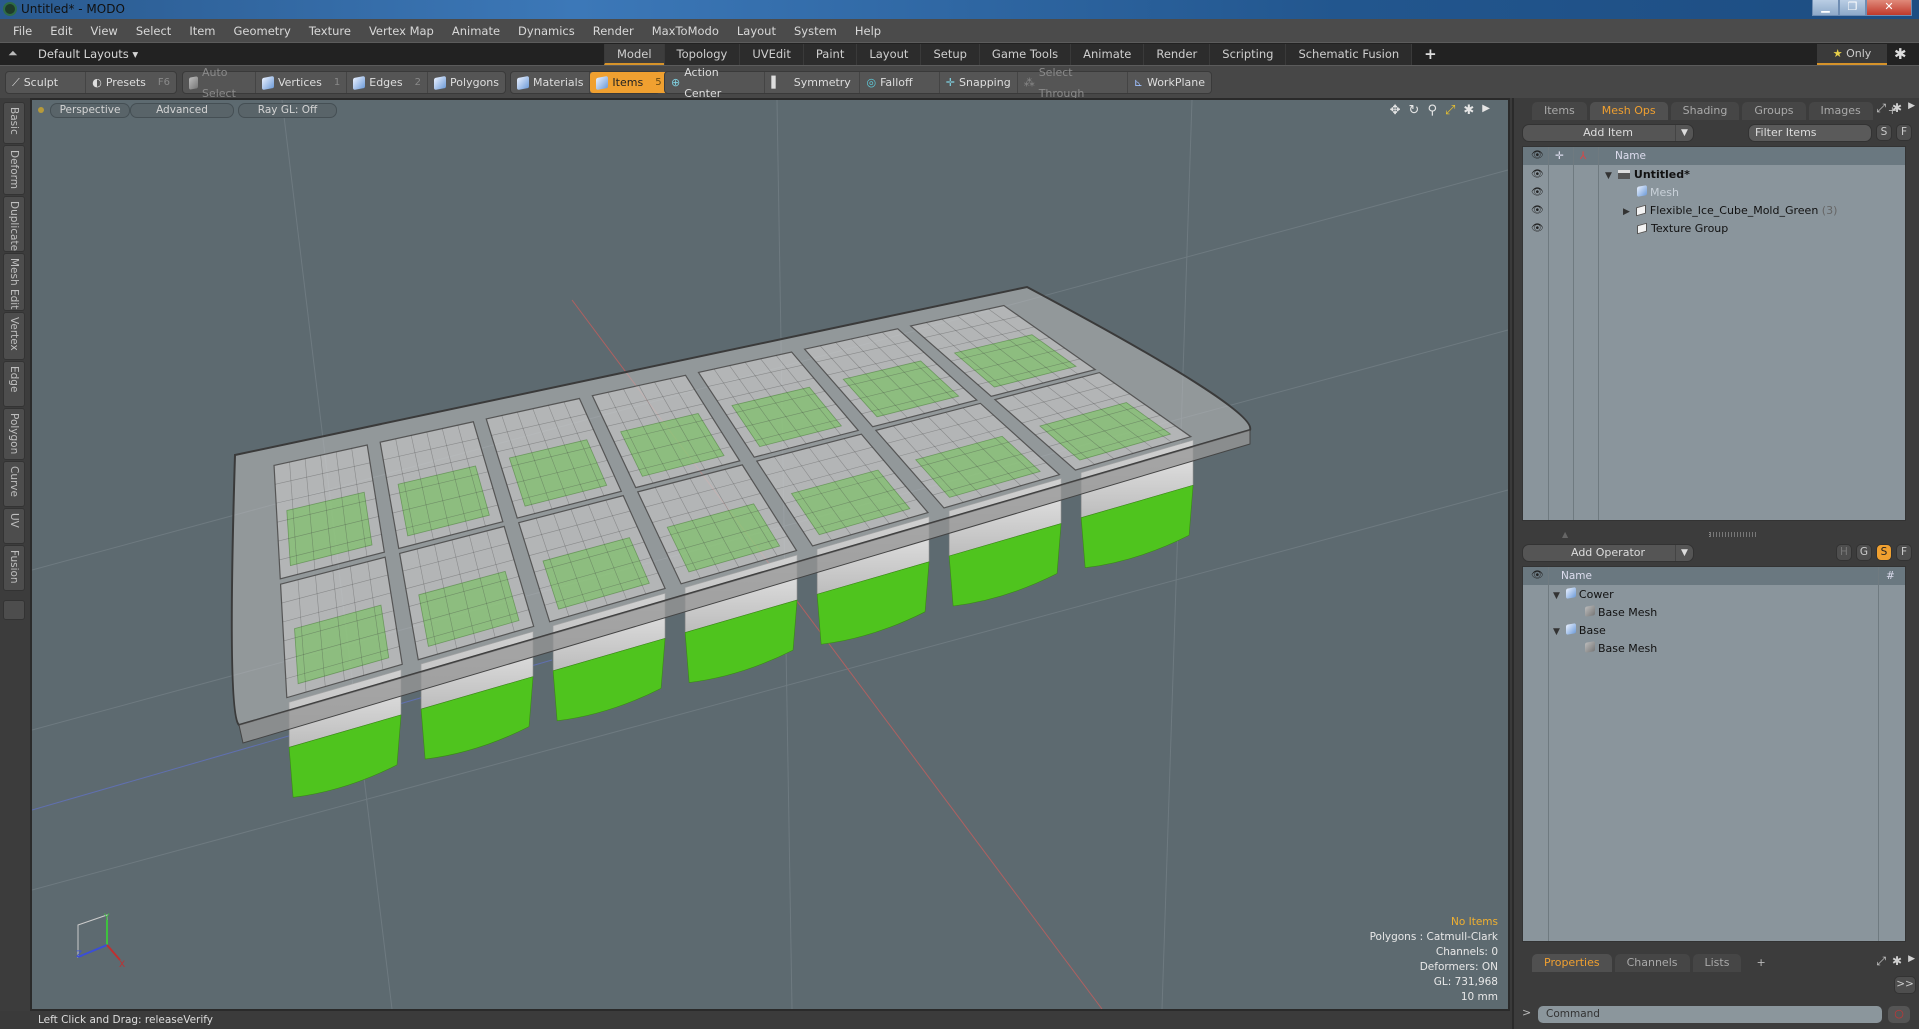 The height and width of the screenshot is (1029, 1919). Describe the element at coordinates (1176, 54) in the screenshot. I see `tab-render: Render` at that location.